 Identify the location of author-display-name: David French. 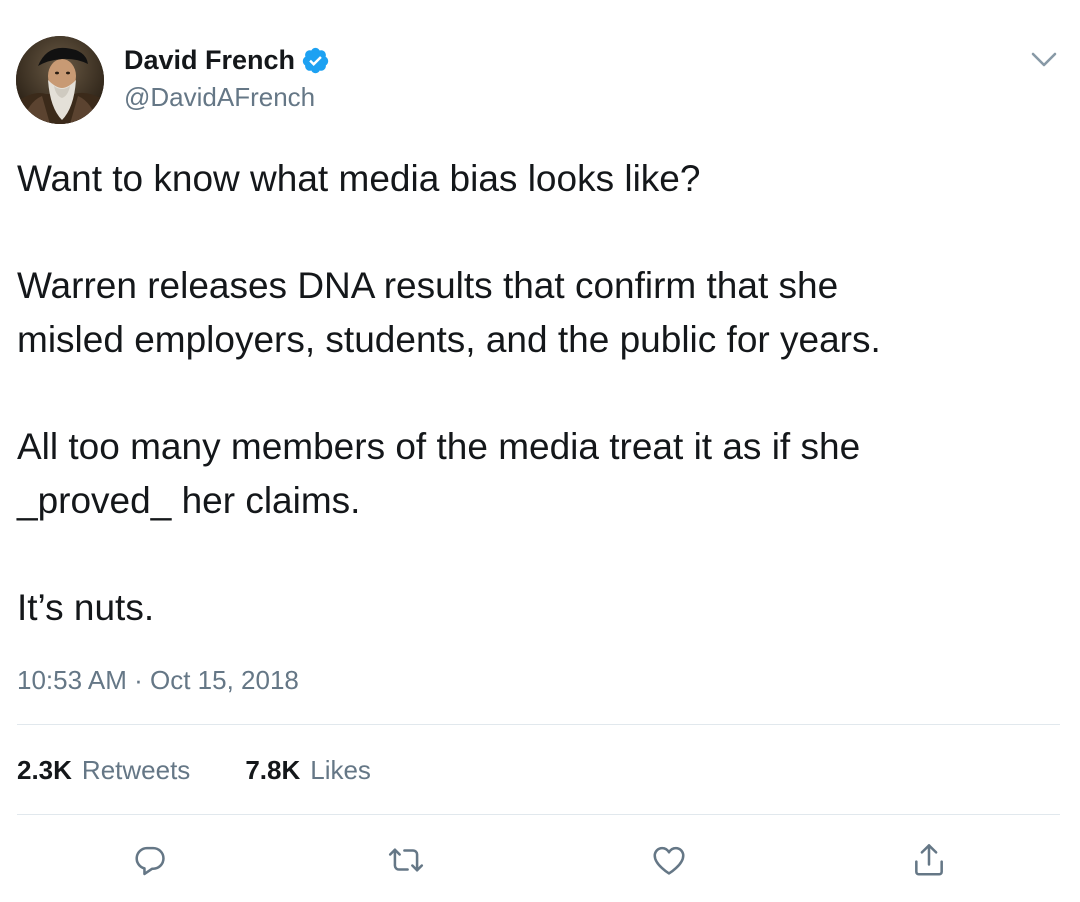
(209, 60).